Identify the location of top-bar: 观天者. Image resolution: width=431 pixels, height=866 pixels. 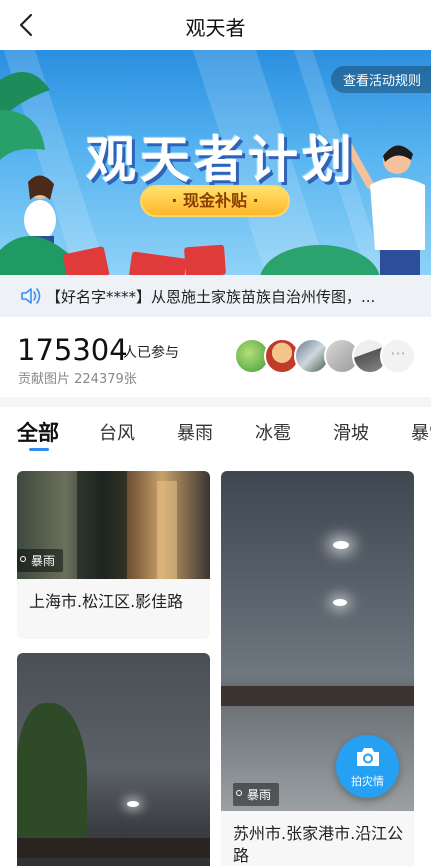
(215, 25).